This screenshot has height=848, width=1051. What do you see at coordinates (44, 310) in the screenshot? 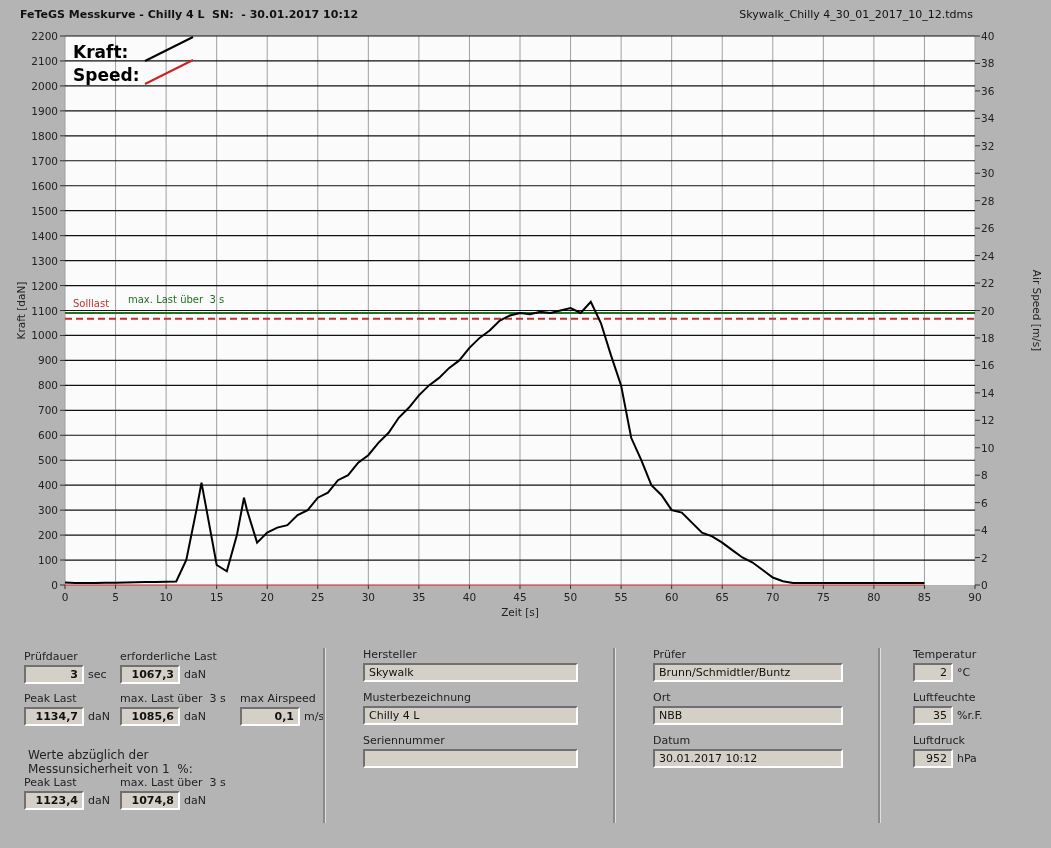
I see `axis-tick-label: 1100` at bounding box center [44, 310].